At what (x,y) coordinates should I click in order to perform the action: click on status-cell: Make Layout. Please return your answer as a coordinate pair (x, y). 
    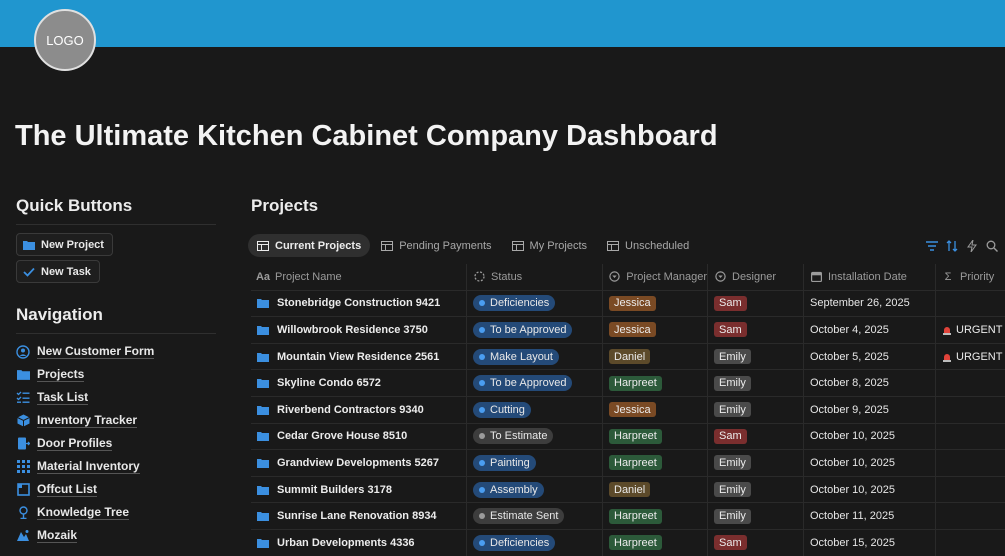
    Looking at the image, I should click on (535, 356).